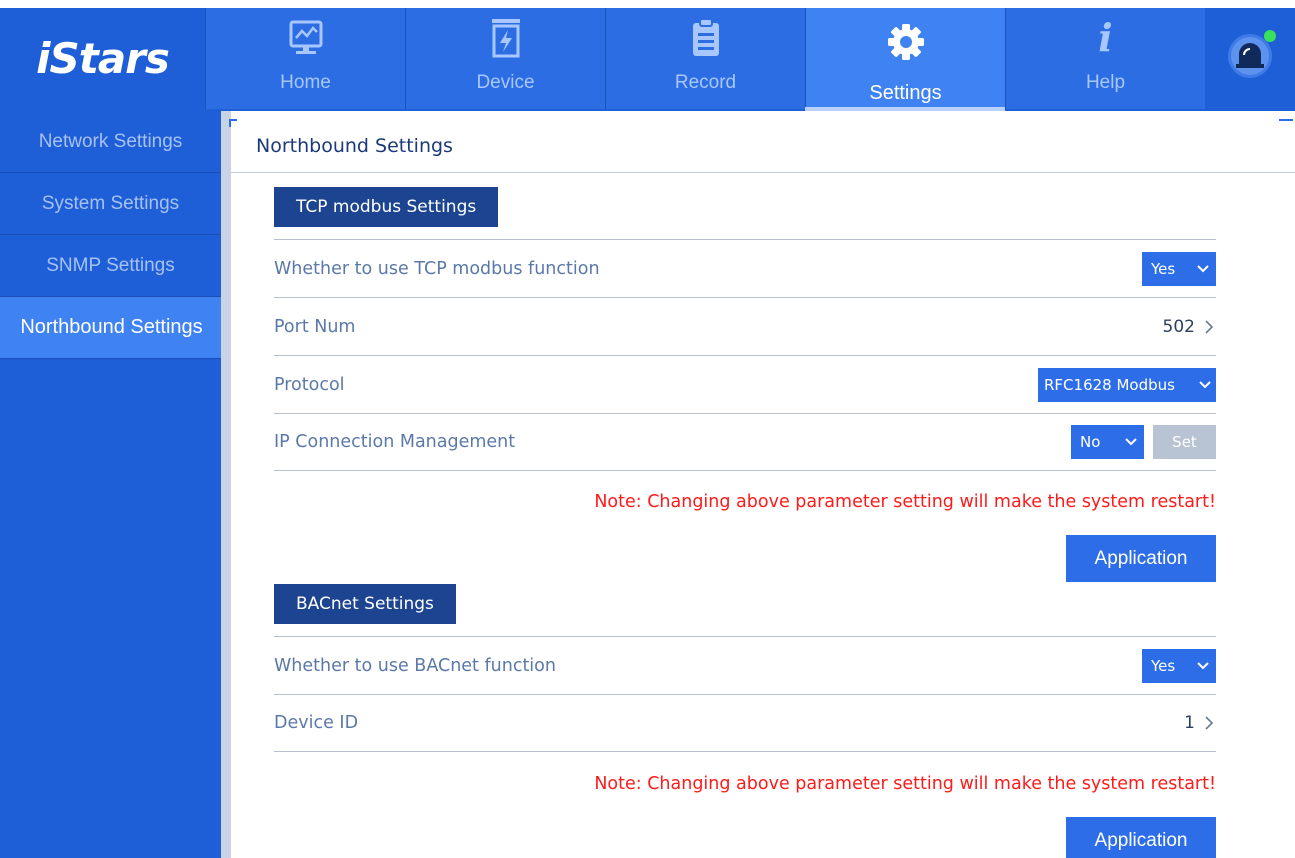 The image size is (1295, 858). Describe the element at coordinates (763, 172) in the screenshot. I see `title-divider` at that location.